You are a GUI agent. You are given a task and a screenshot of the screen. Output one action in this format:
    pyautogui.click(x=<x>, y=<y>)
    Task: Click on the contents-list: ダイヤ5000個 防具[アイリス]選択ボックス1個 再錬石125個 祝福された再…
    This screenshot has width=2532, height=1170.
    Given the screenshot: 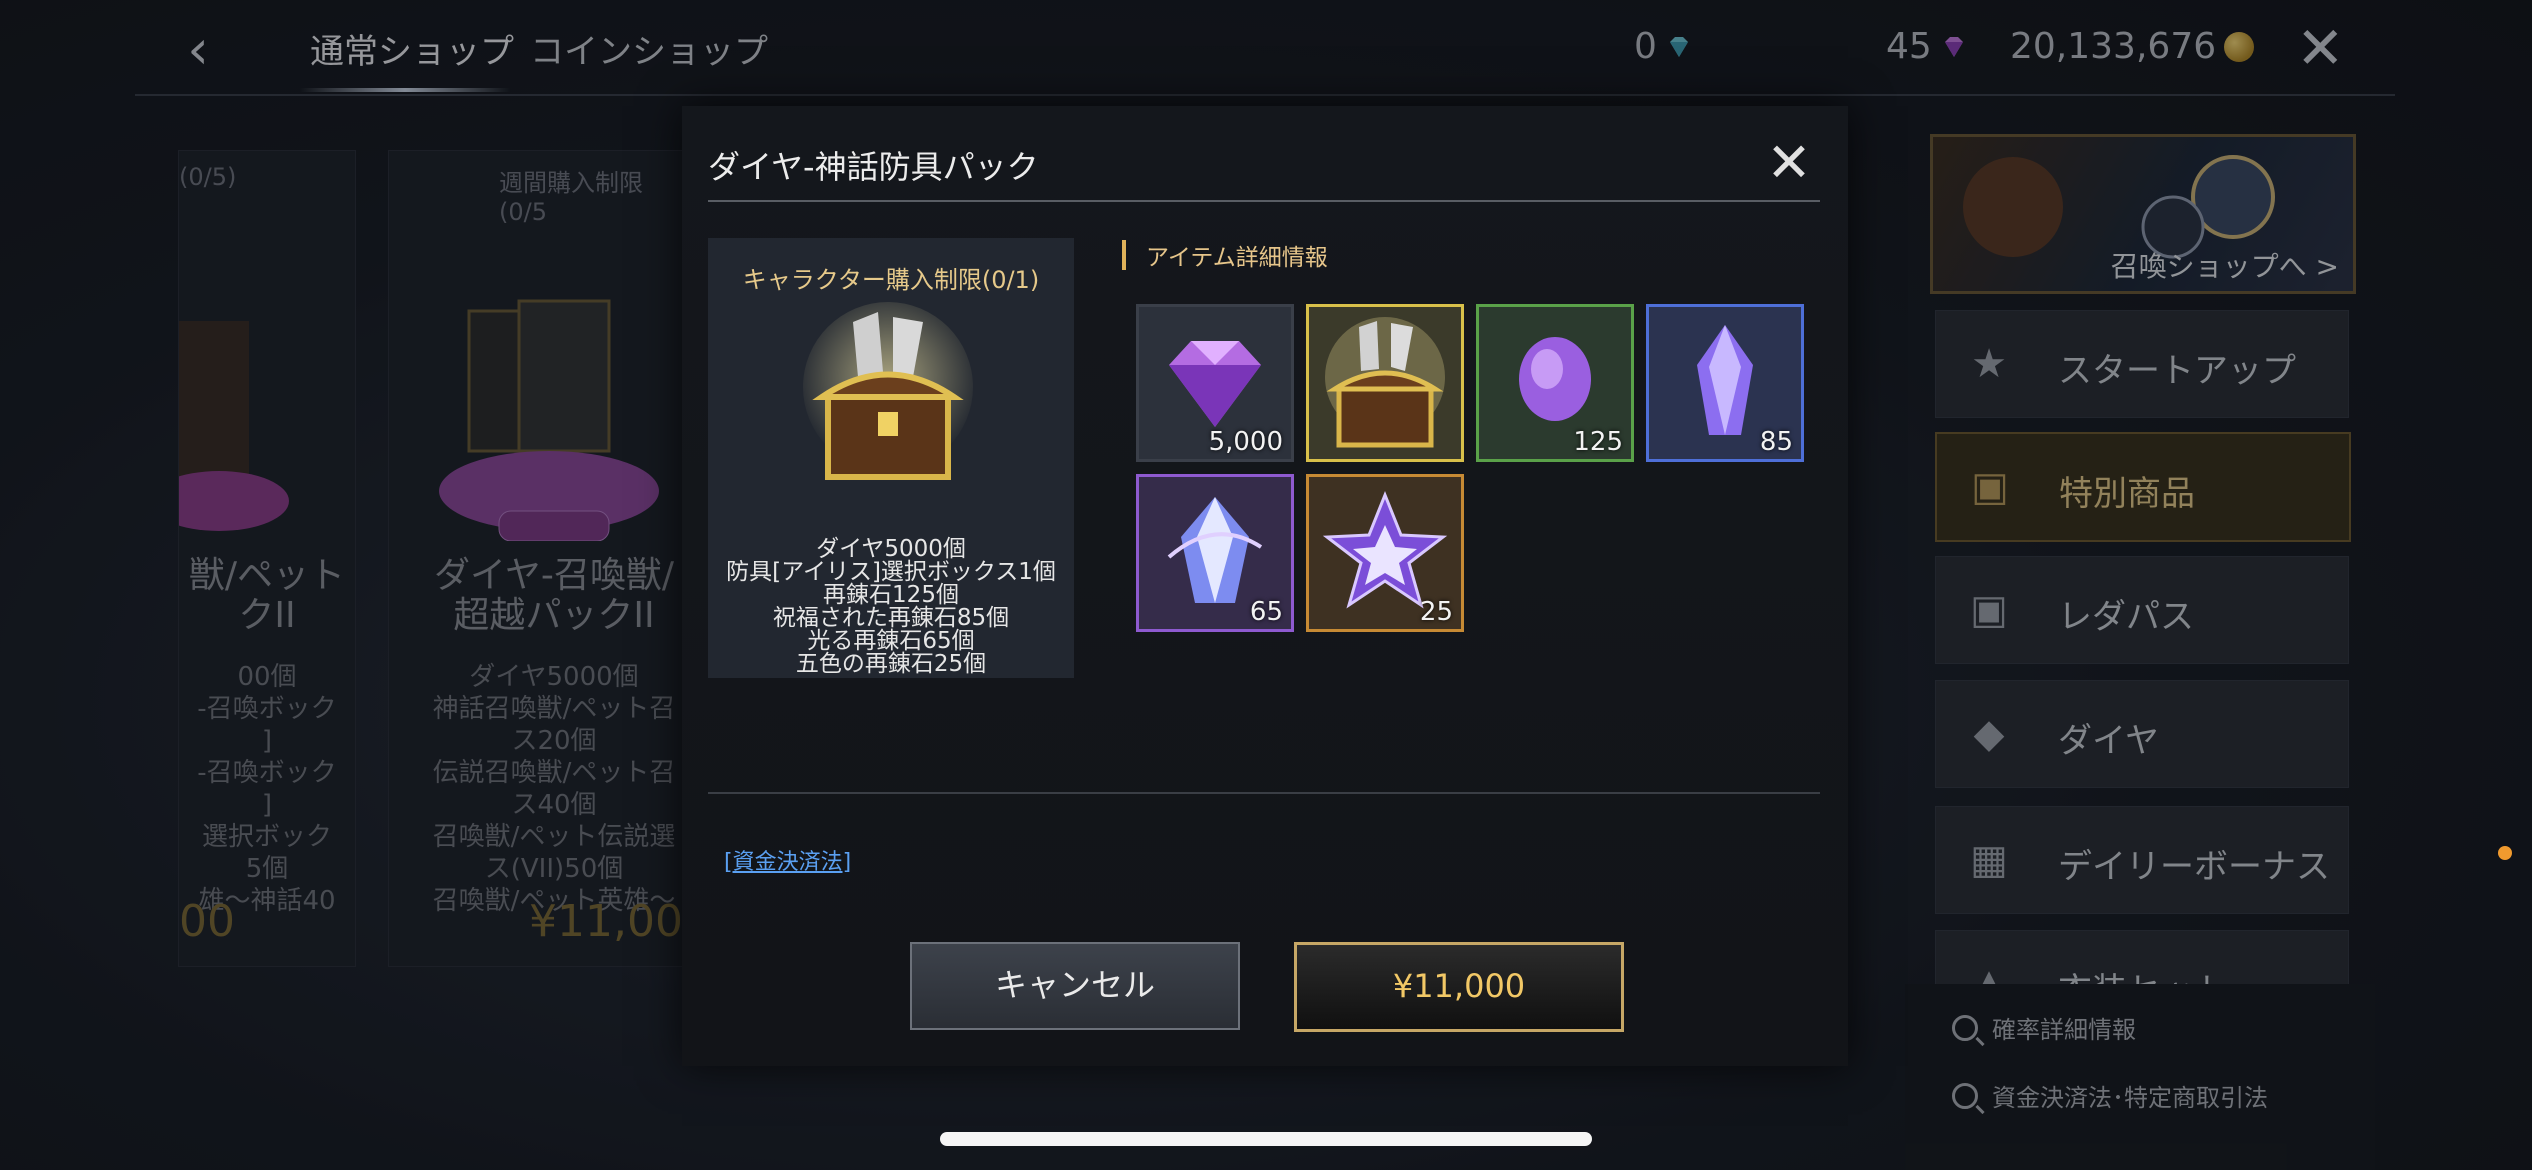 What is the action you would take?
    pyautogui.click(x=891, y=607)
    